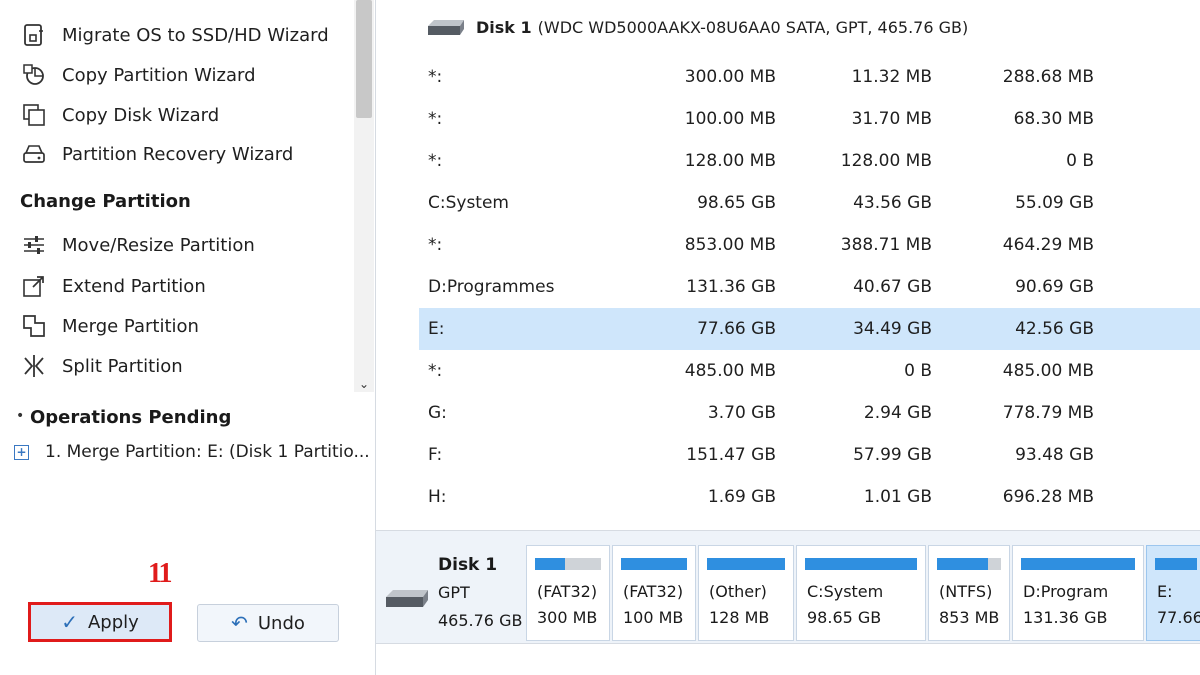  What do you see at coordinates (504, 27) in the screenshot?
I see `disk-header-name: Disk 1` at bounding box center [504, 27].